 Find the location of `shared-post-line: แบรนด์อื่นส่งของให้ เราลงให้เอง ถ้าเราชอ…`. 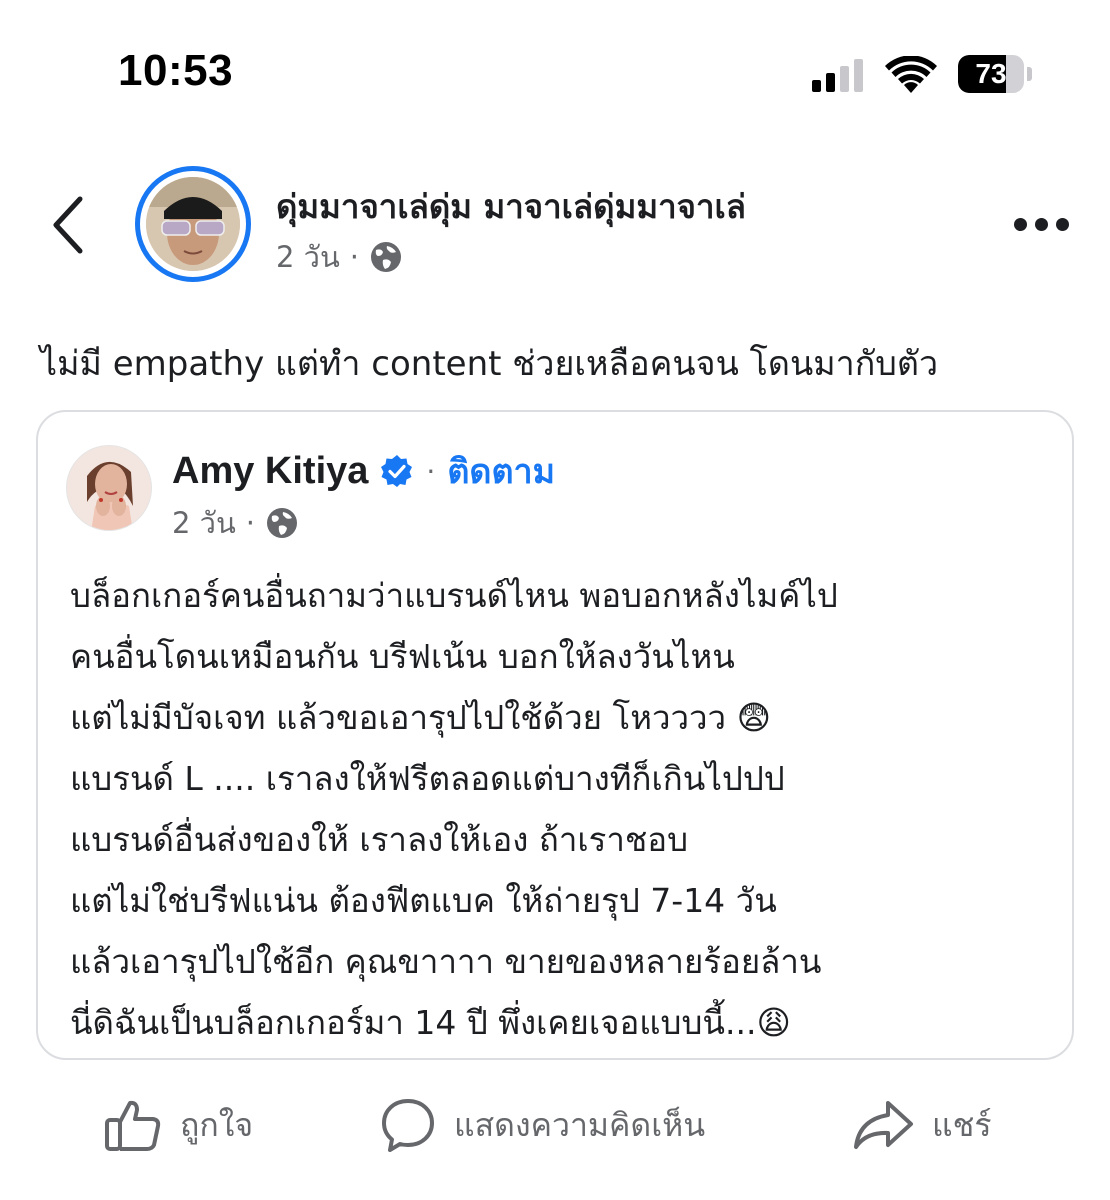

shared-post-line: แบรนด์อื่นส่งของให้ เราลงให้เอง ถ้าเราชอ… is located at coordinates (379, 839).